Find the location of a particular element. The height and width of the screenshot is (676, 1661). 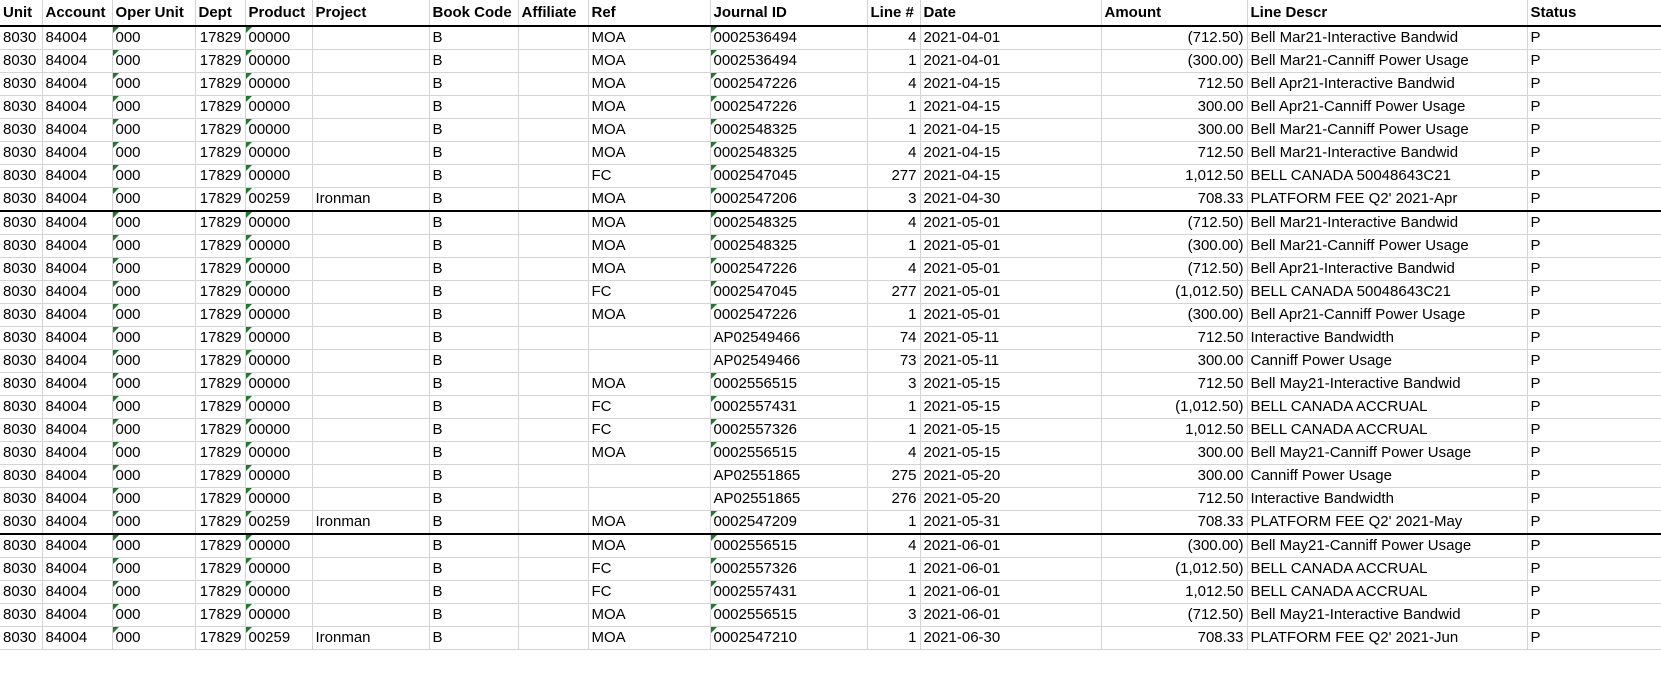

cell-journal-id: 0002547226 is located at coordinates (789, 315).